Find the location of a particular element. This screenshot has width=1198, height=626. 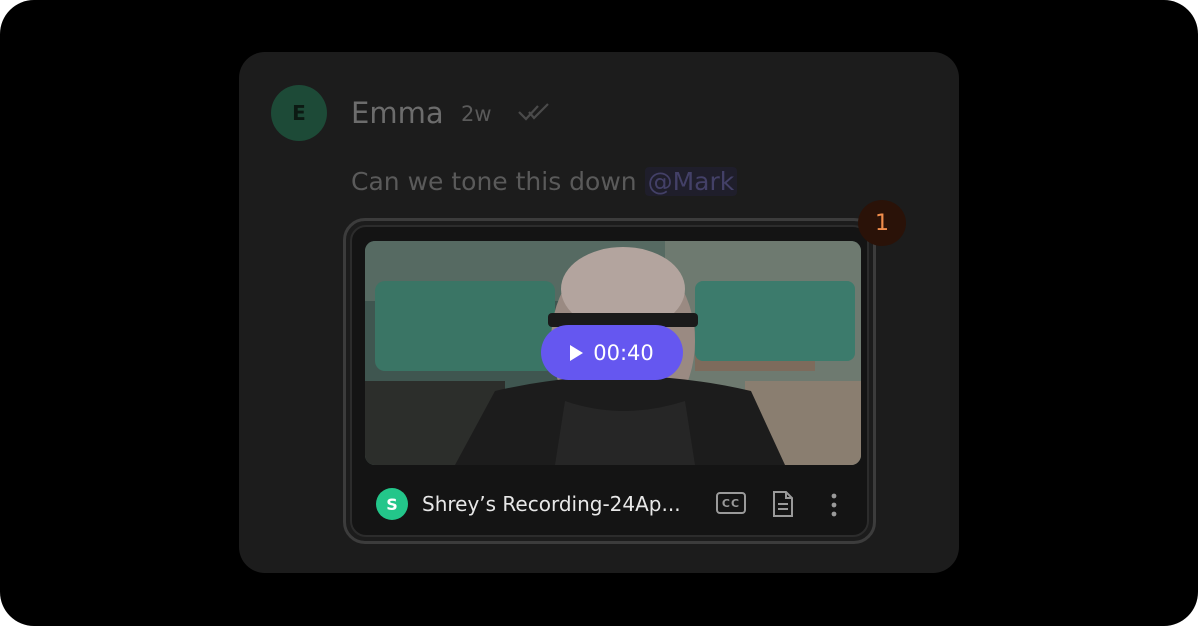

play-button: 00:40 is located at coordinates (612, 352).